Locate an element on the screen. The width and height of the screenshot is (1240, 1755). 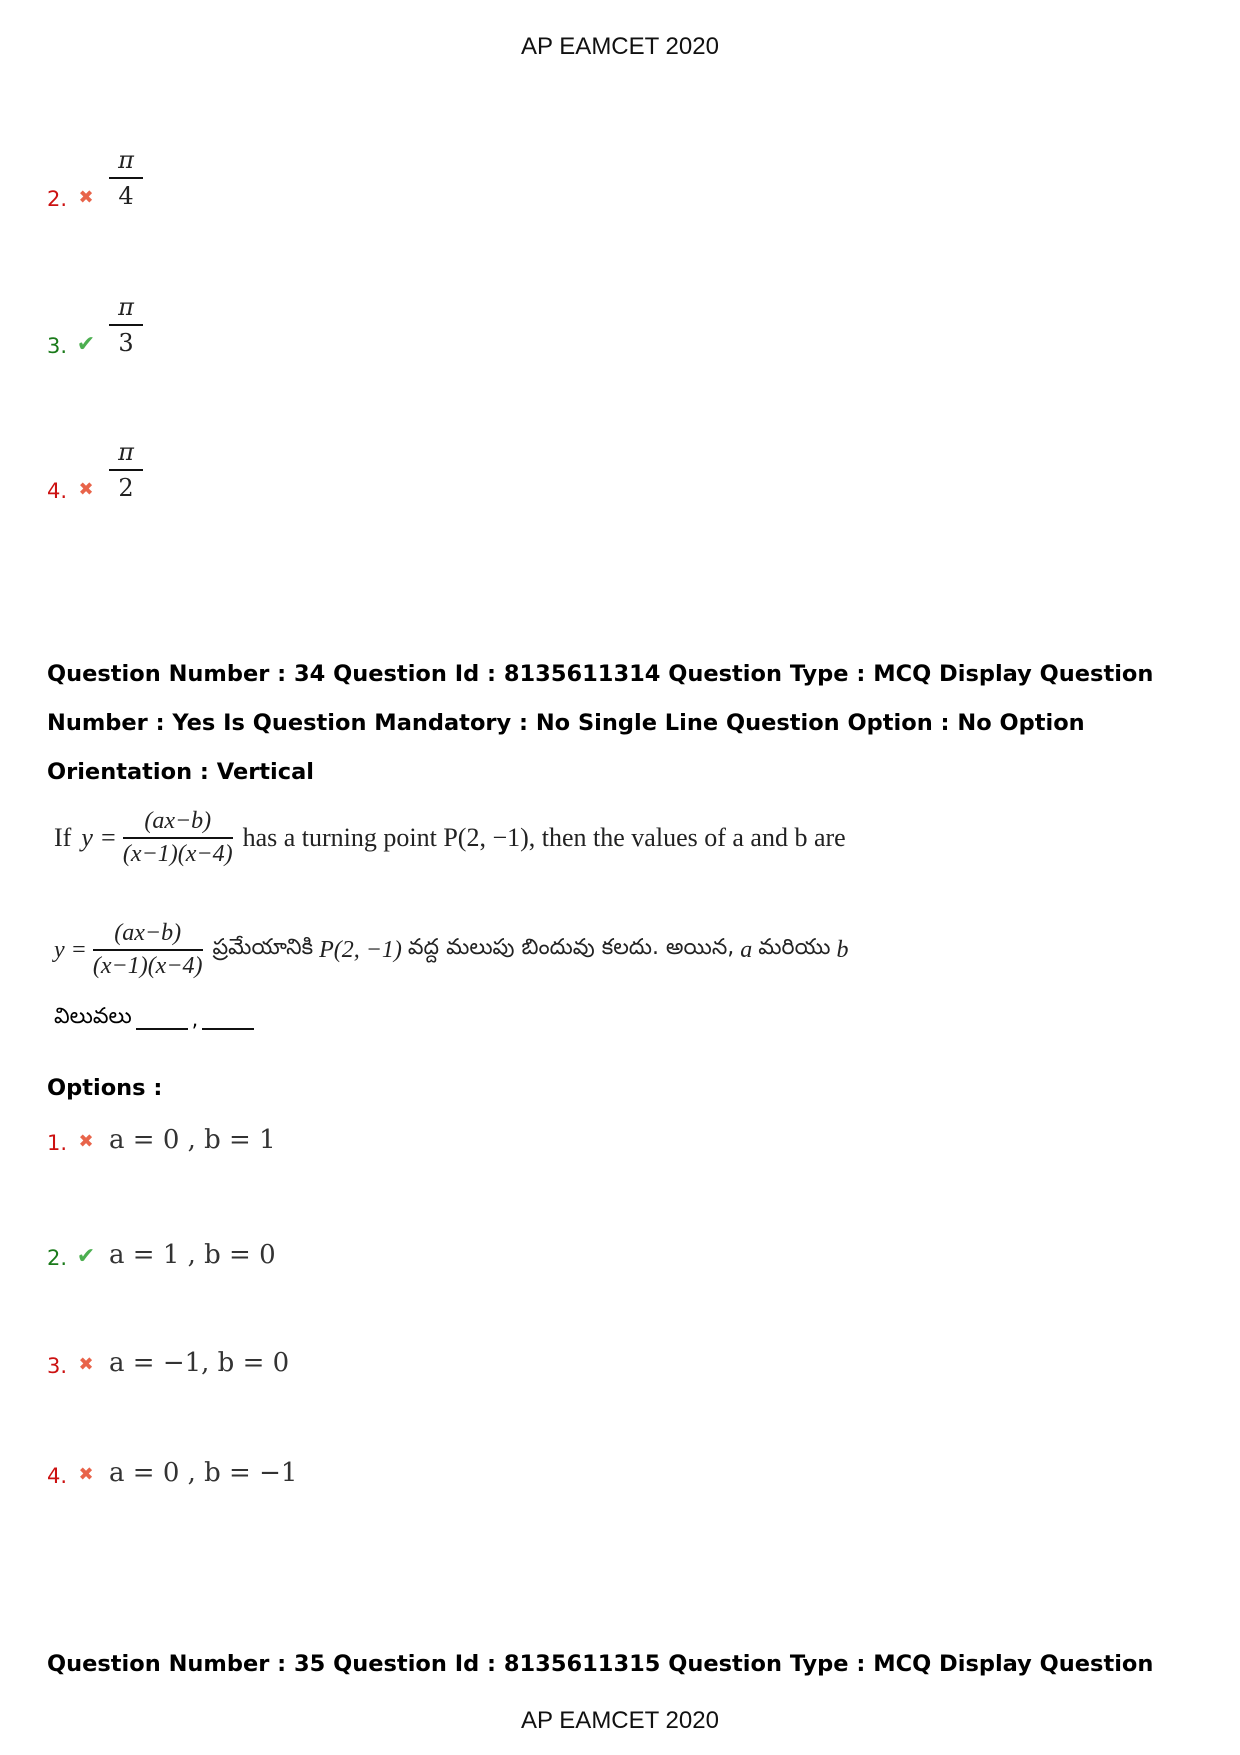
telugu-var-a: a is located at coordinates (746, 949).